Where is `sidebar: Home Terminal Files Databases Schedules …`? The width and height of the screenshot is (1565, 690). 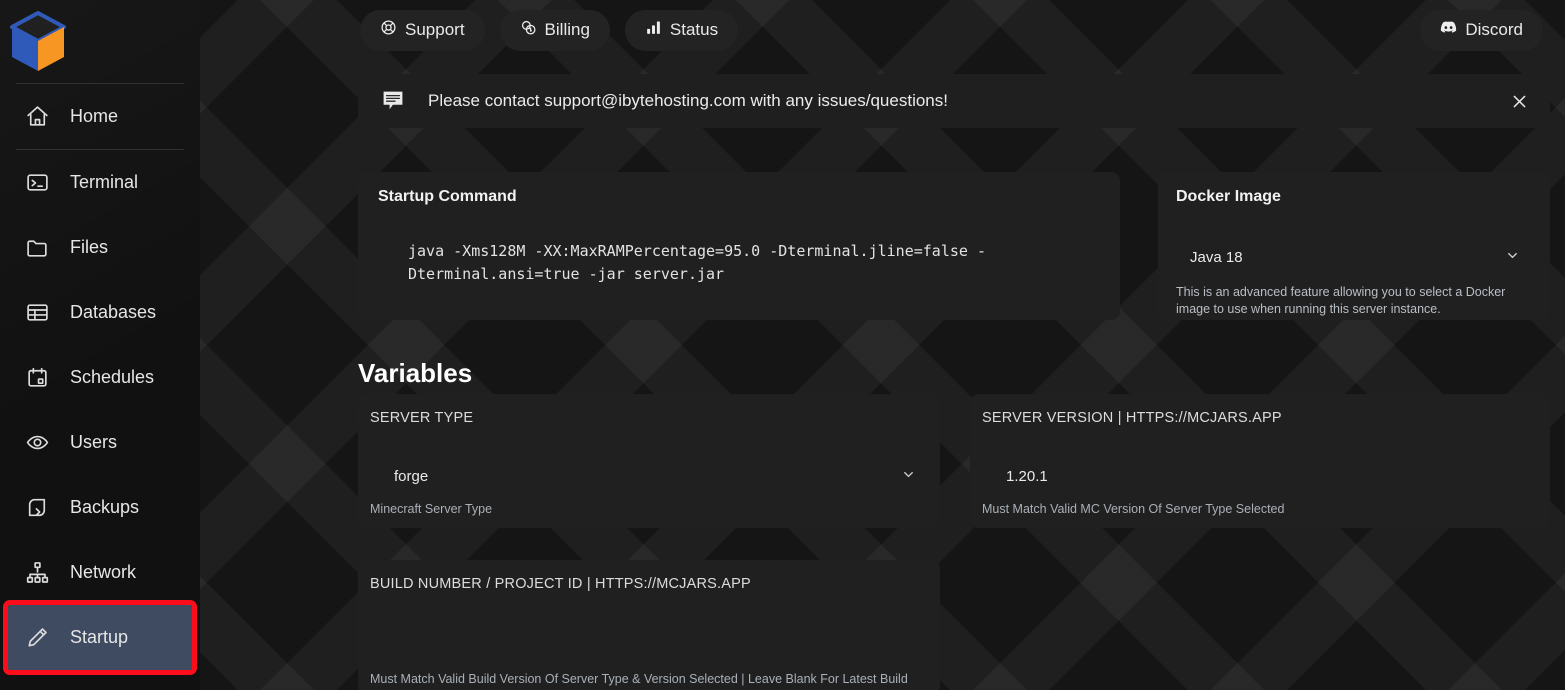 sidebar: Home Terminal Files Databases Schedules … is located at coordinates (100, 345).